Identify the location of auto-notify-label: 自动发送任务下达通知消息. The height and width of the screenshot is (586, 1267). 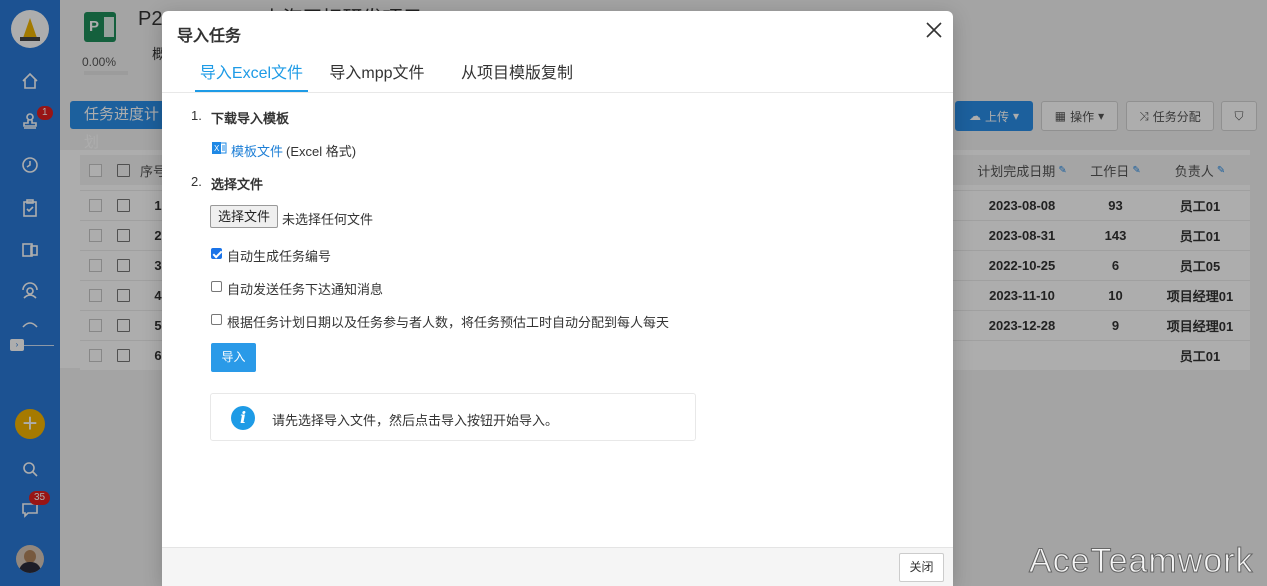
(305, 289).